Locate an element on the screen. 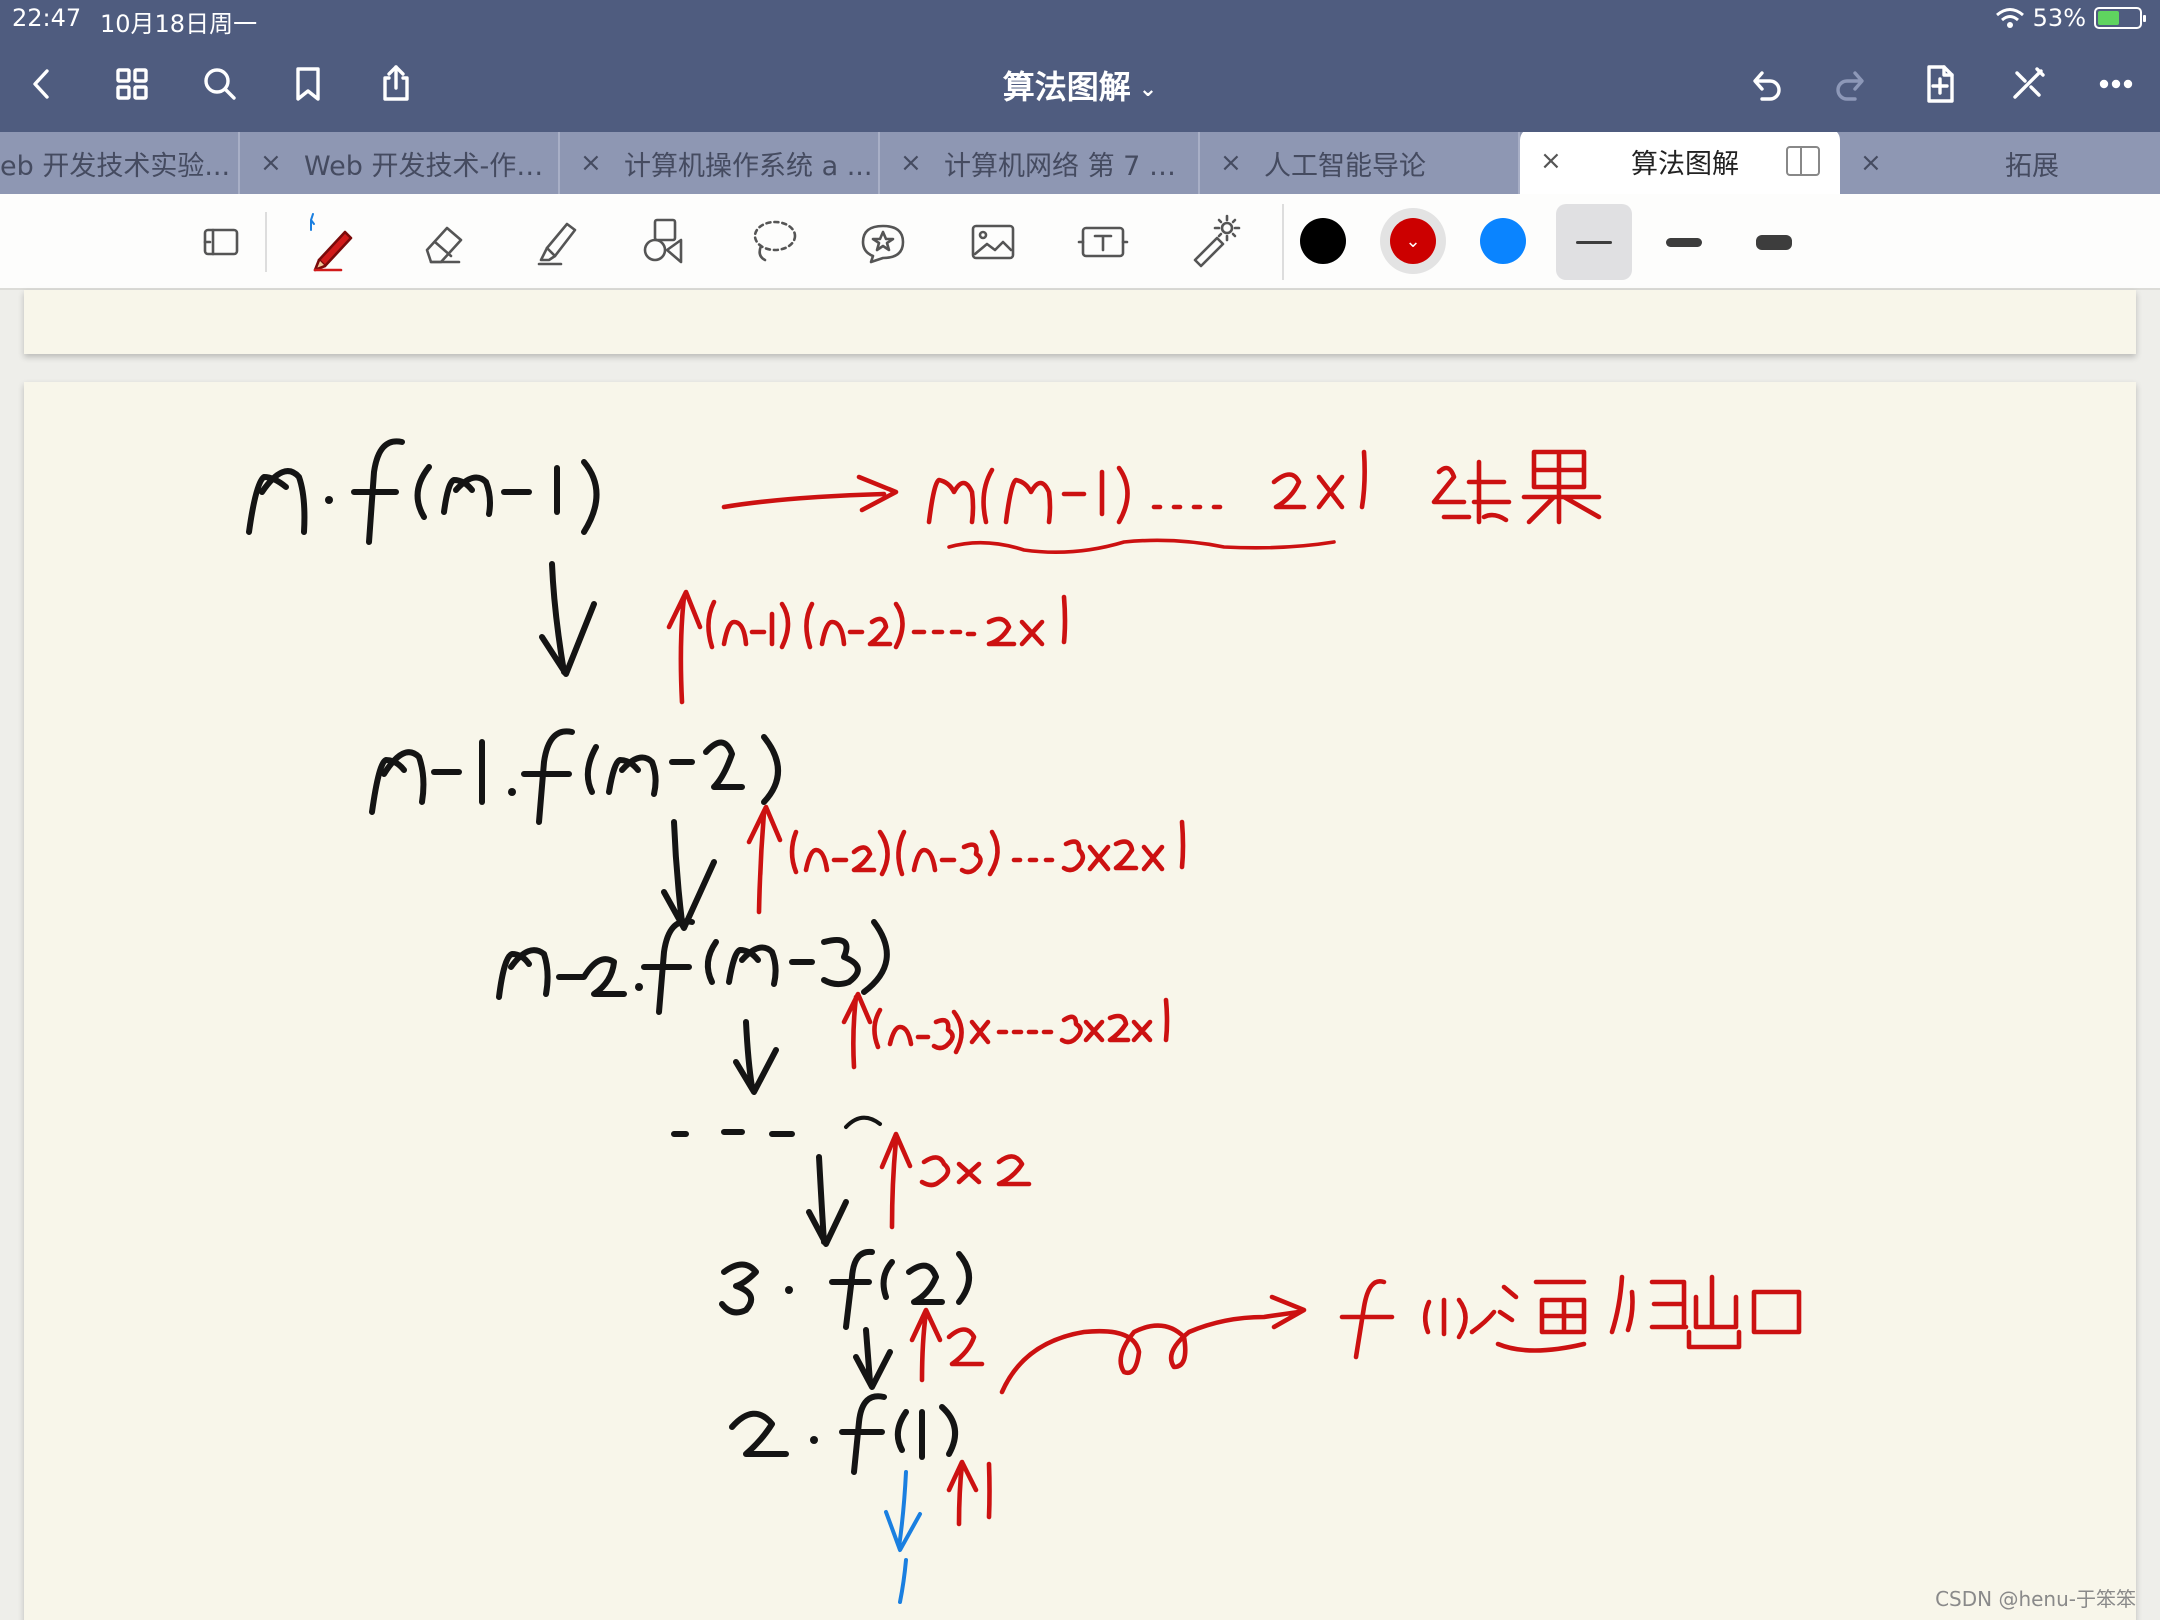  status-date: 10月18日周一 is located at coordinates (179, 24).